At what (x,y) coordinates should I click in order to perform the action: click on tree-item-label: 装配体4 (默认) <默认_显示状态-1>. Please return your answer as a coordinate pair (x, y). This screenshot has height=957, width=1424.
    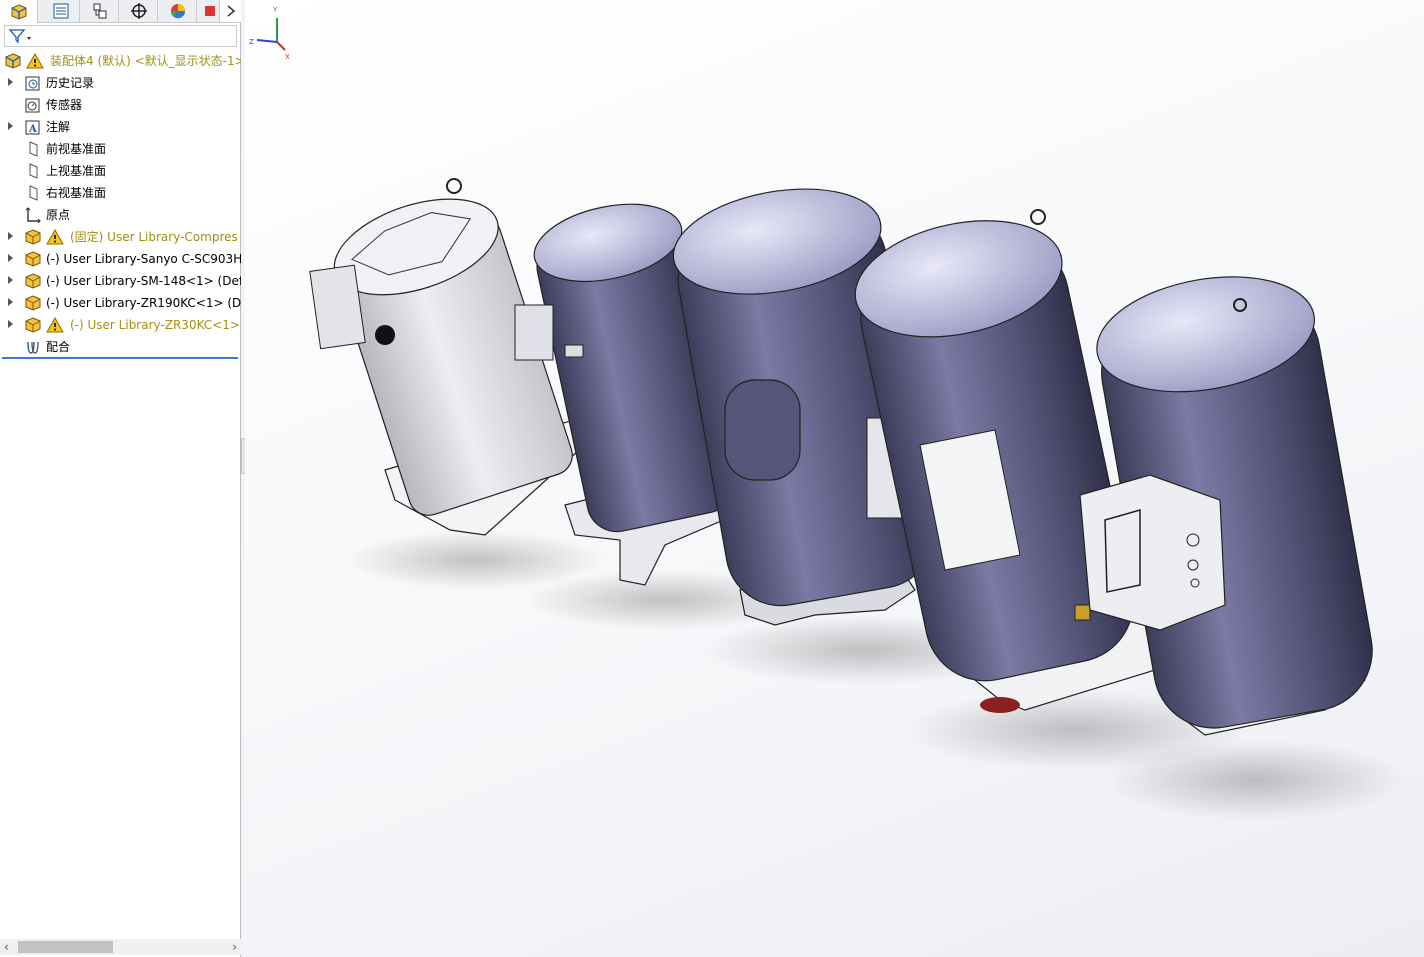
    Looking at the image, I should click on (145, 61).